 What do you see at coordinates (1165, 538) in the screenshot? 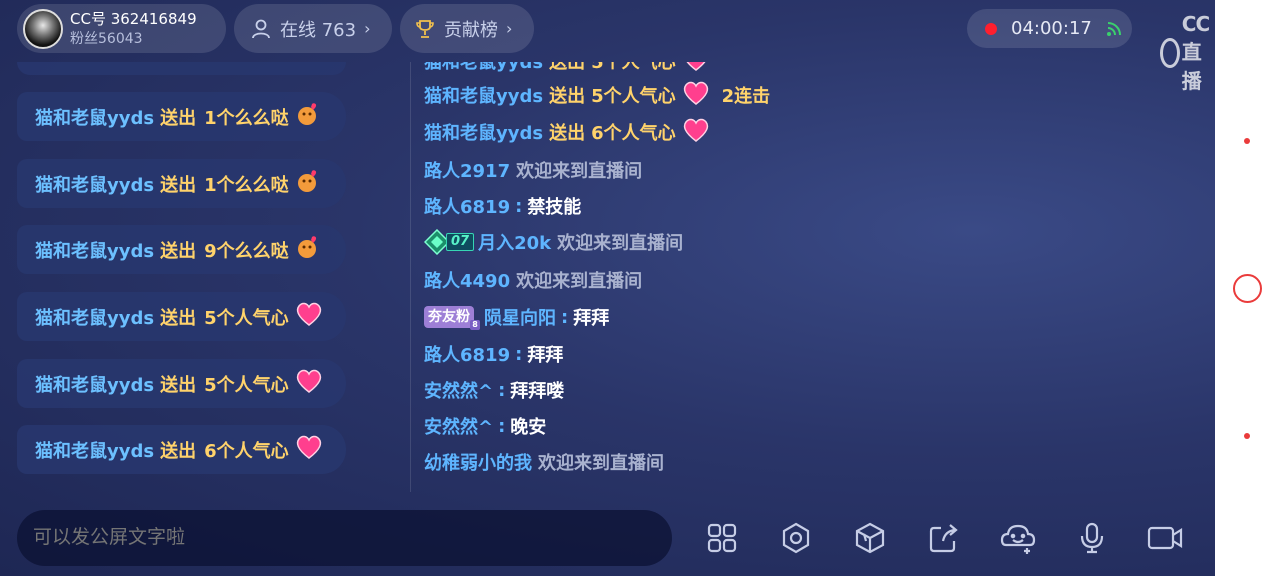
I see `camera-icon` at bounding box center [1165, 538].